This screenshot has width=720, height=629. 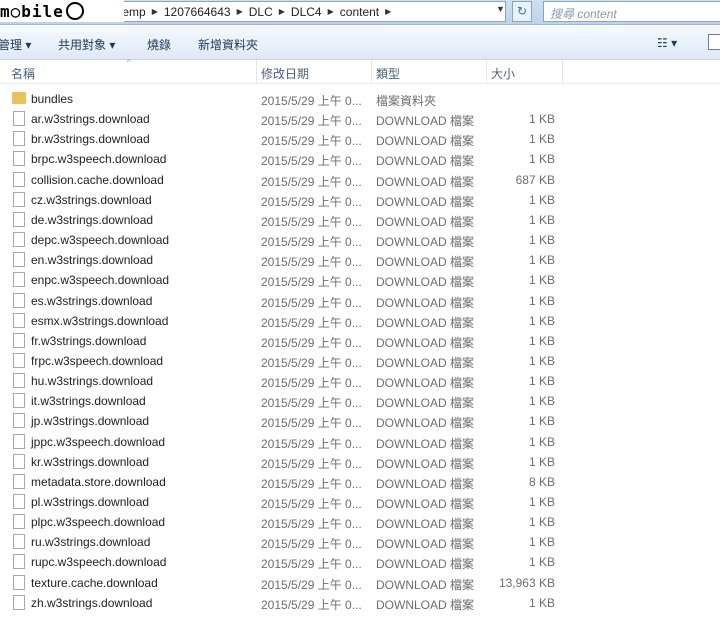 I want to click on column-size: 大小, so click(x=503, y=73).